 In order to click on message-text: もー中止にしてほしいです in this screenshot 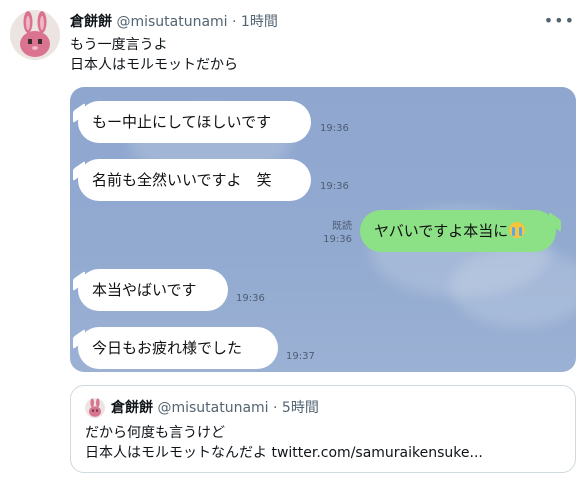, I will do `click(182, 122)`.